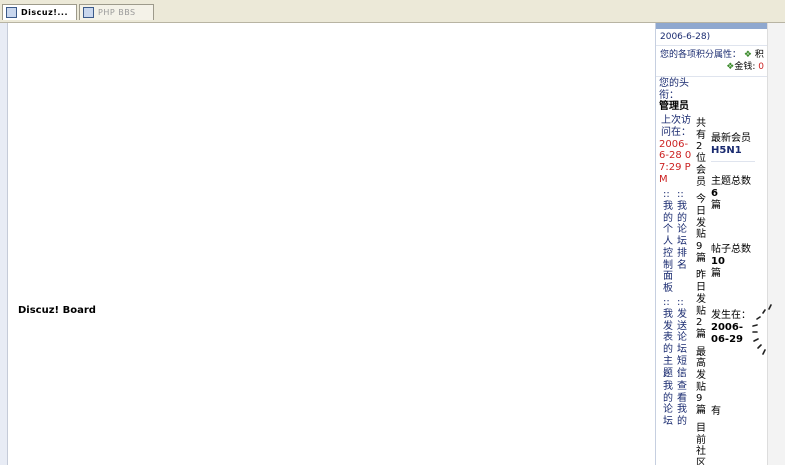 This screenshot has width=785, height=465. What do you see at coordinates (683, 230) in the screenshot?
I see `link-rank: :: 我的论坛排名` at bounding box center [683, 230].